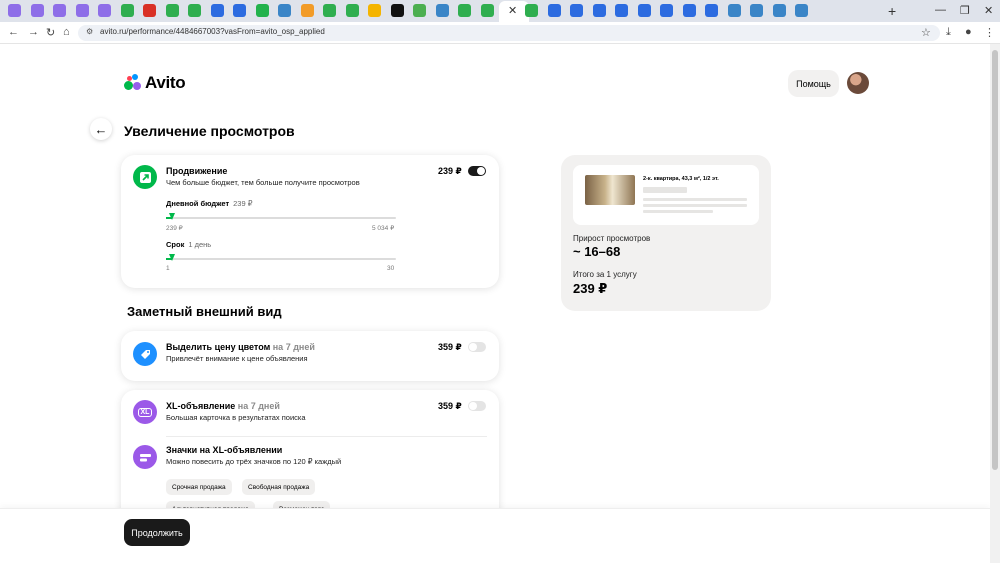  Describe the element at coordinates (610, 190) in the screenshot. I see `listing-photo` at that location.